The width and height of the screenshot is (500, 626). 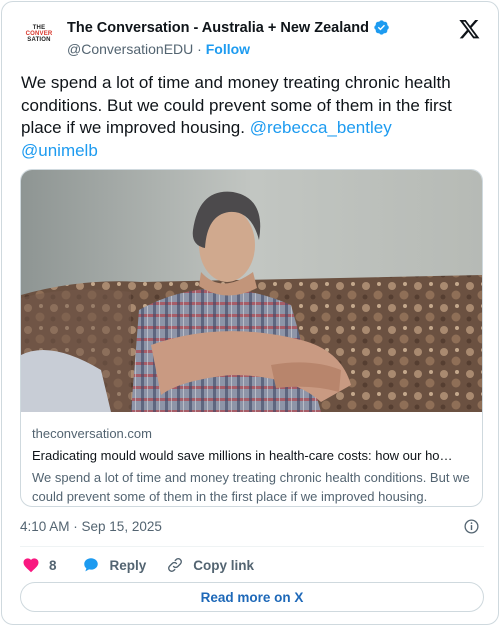 What do you see at coordinates (91, 526) in the screenshot?
I see `tweet-timestamp: 4:10 AM · Sep 15, 2025` at bounding box center [91, 526].